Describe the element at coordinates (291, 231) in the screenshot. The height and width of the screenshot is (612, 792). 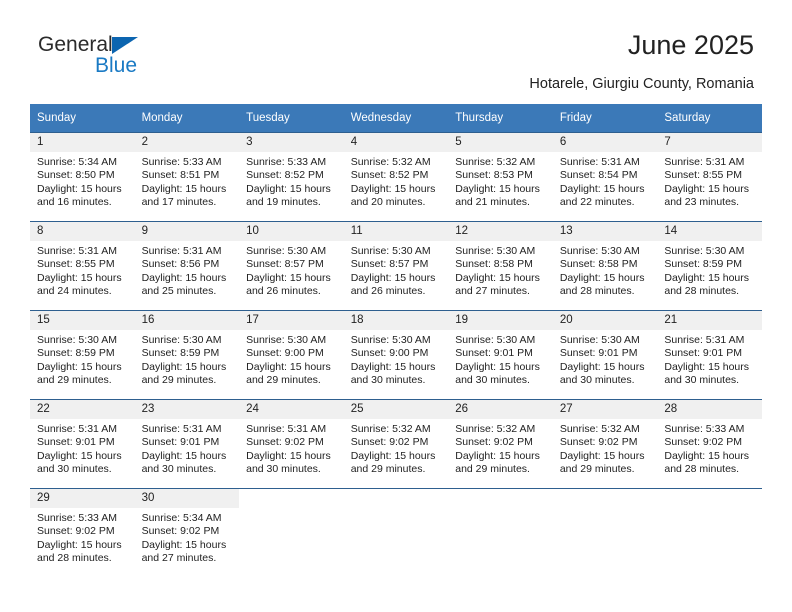
I see `day-number: 10` at that location.